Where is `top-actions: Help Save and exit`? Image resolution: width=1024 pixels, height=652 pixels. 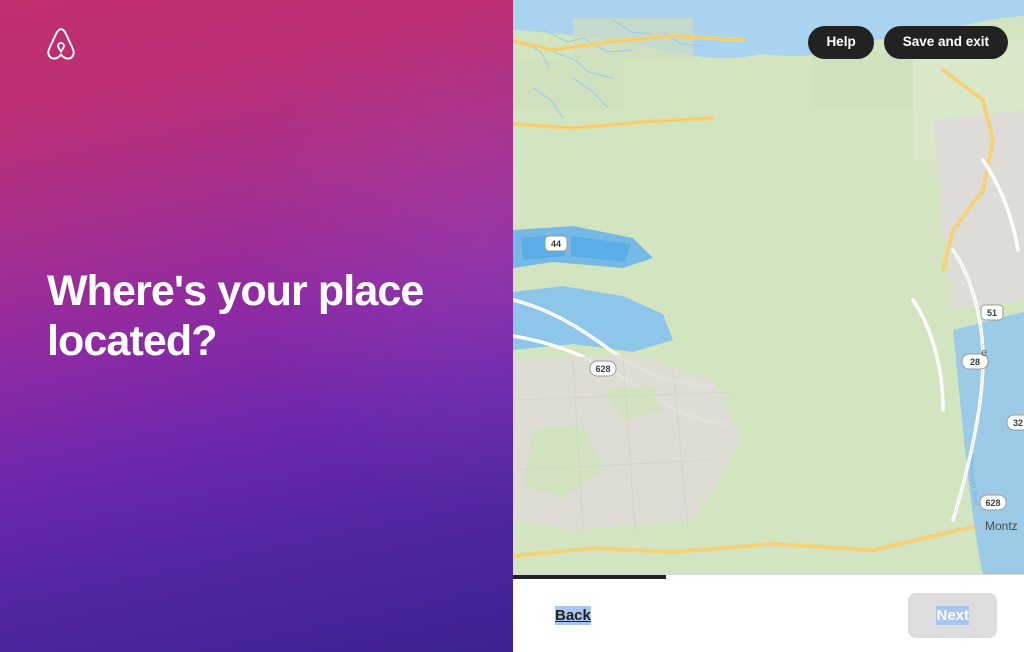
top-actions: Help Save and exit is located at coordinates (908, 42).